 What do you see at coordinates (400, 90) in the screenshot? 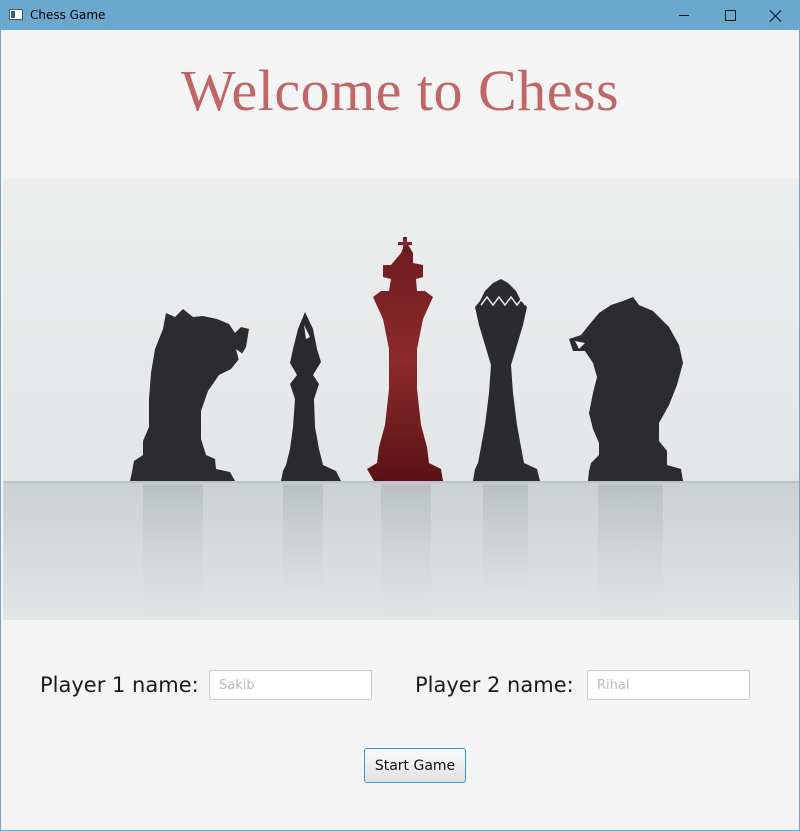
I see `page-title: Welcome to Chess` at bounding box center [400, 90].